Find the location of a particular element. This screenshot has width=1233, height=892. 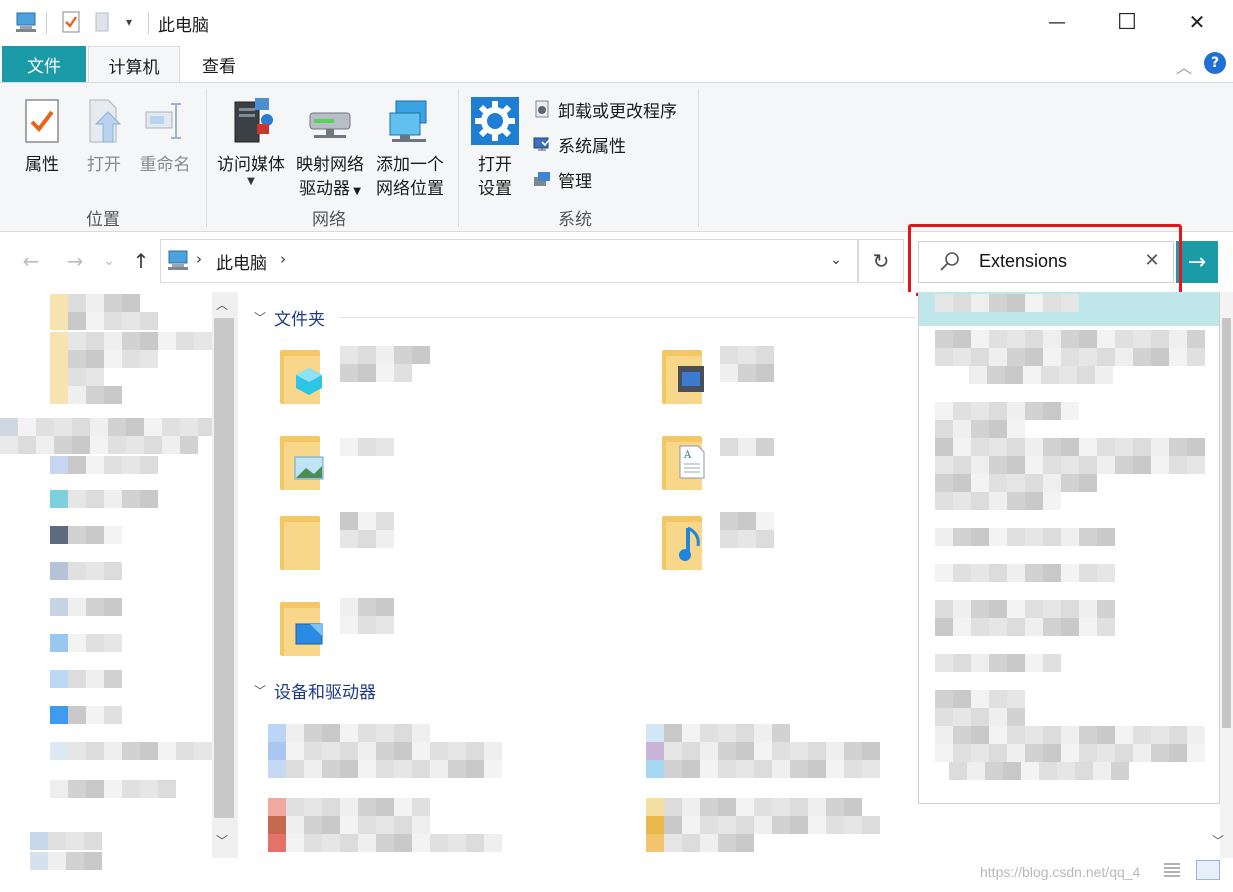

folder-videos-icon is located at coordinates (684, 375).